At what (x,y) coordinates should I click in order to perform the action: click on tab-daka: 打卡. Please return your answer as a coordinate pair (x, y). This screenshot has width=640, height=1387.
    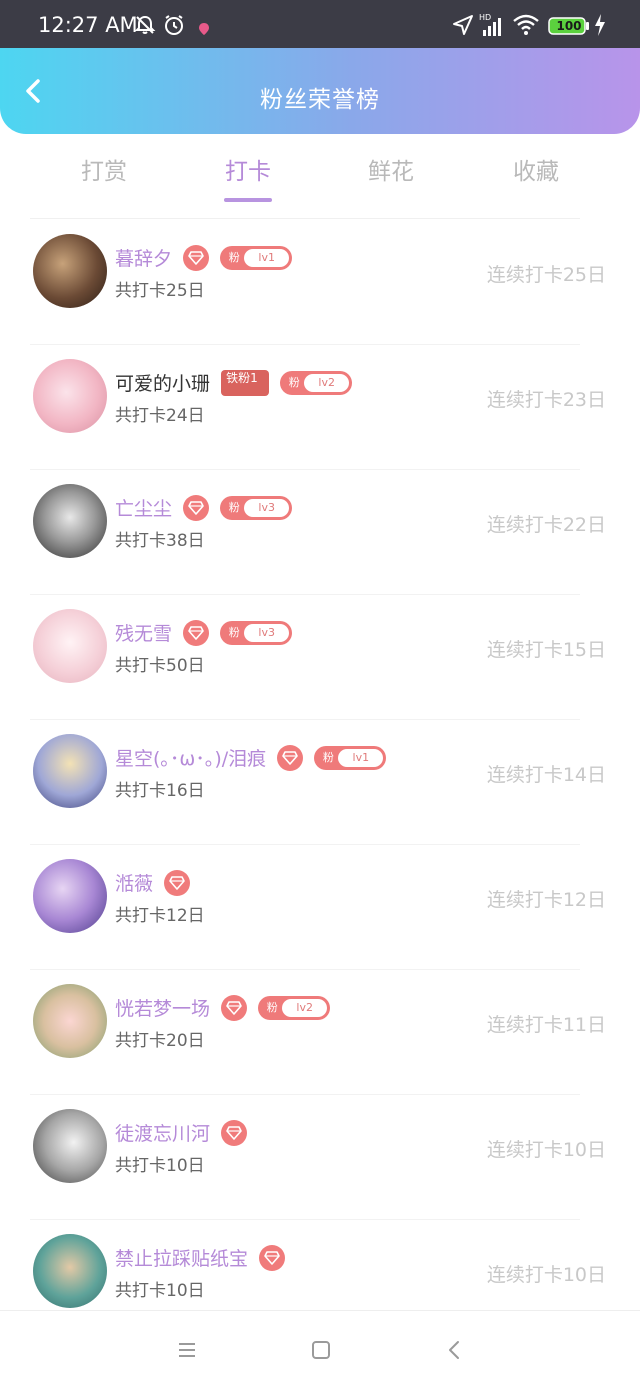
    Looking at the image, I should click on (248, 177).